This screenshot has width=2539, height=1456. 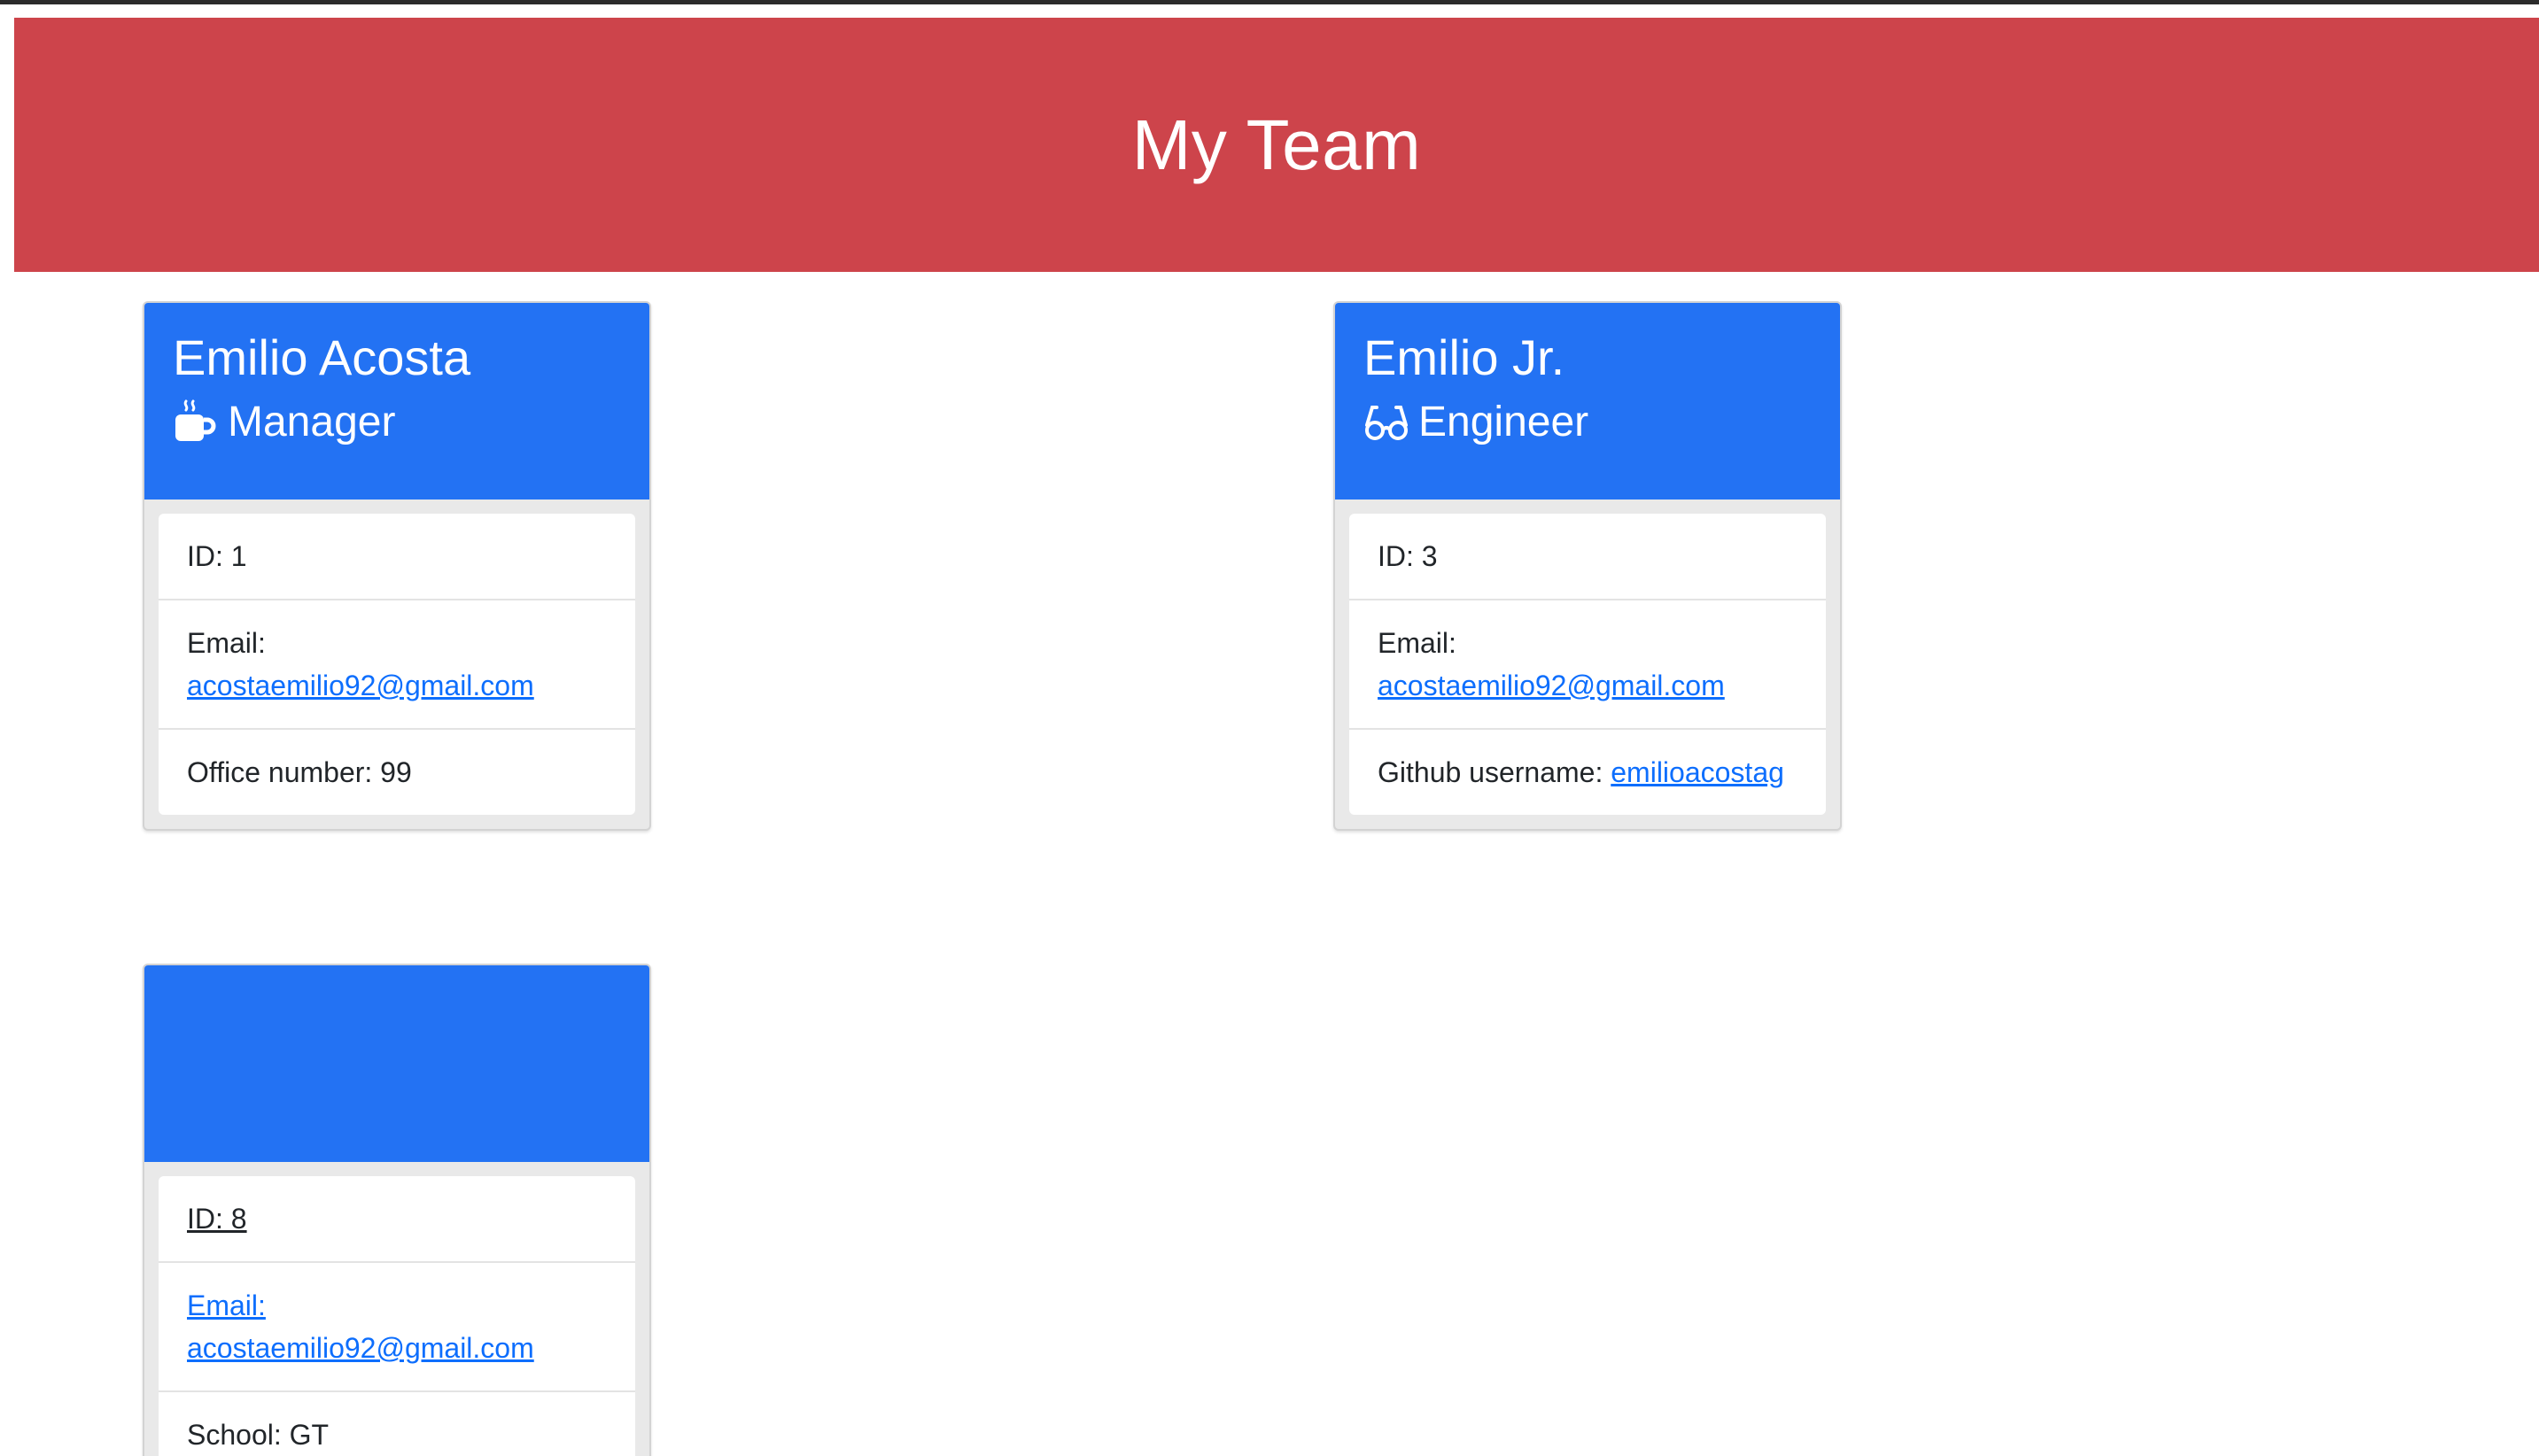 I want to click on glasses-icon, so click(x=1386, y=422).